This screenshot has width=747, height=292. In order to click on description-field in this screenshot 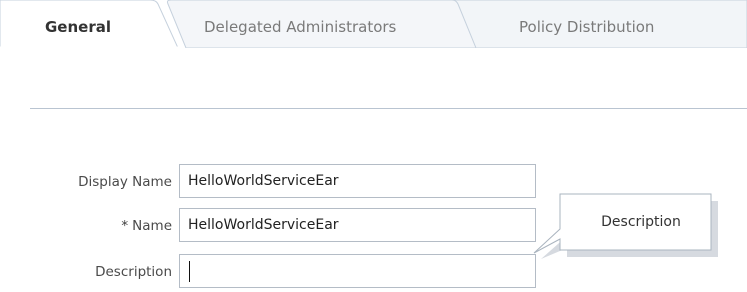, I will do `click(357, 271)`.